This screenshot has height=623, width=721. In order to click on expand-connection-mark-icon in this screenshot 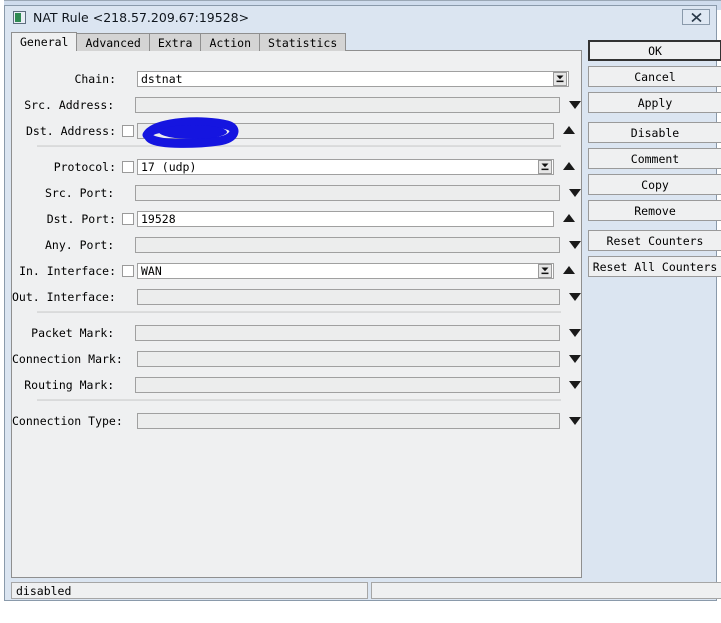, I will do `click(575, 359)`.